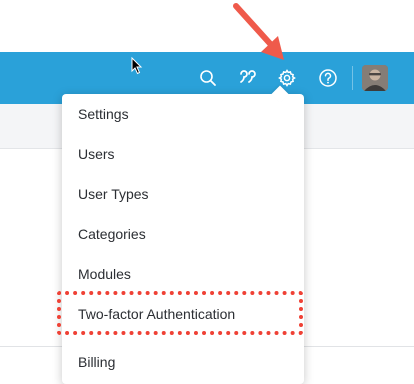 The image size is (414, 384). I want to click on help-icon, so click(328, 78).